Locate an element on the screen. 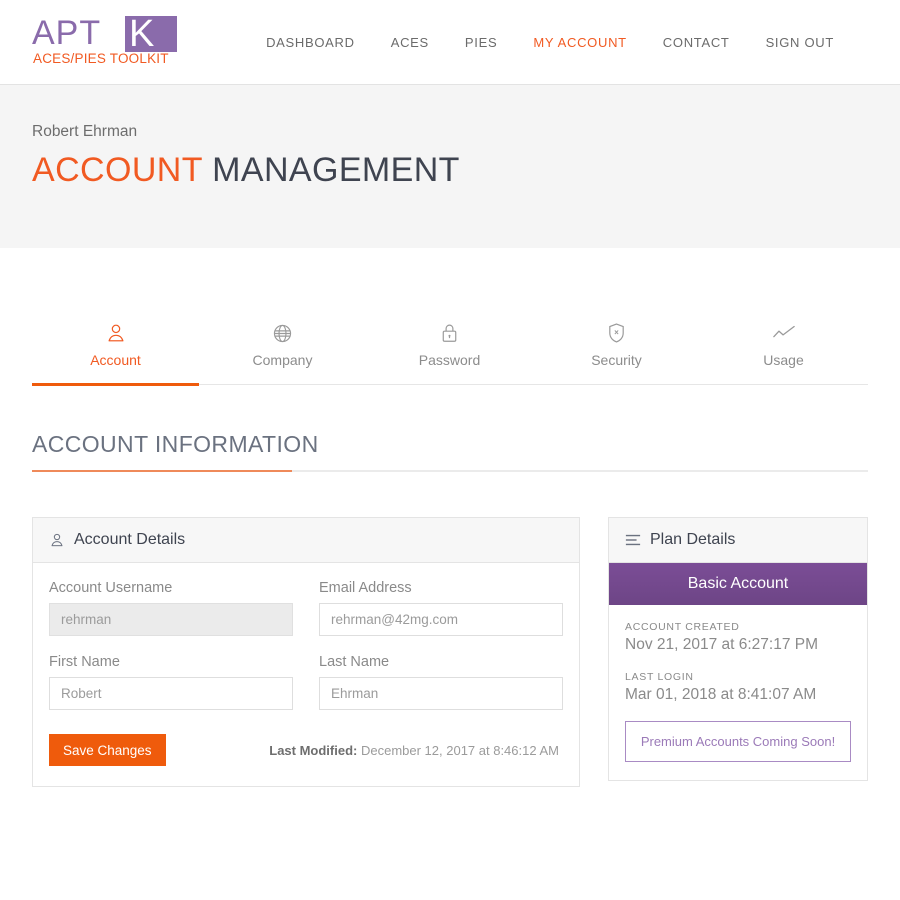 The width and height of the screenshot is (900, 900). field-email-address: Email Address is located at coordinates (441, 608).